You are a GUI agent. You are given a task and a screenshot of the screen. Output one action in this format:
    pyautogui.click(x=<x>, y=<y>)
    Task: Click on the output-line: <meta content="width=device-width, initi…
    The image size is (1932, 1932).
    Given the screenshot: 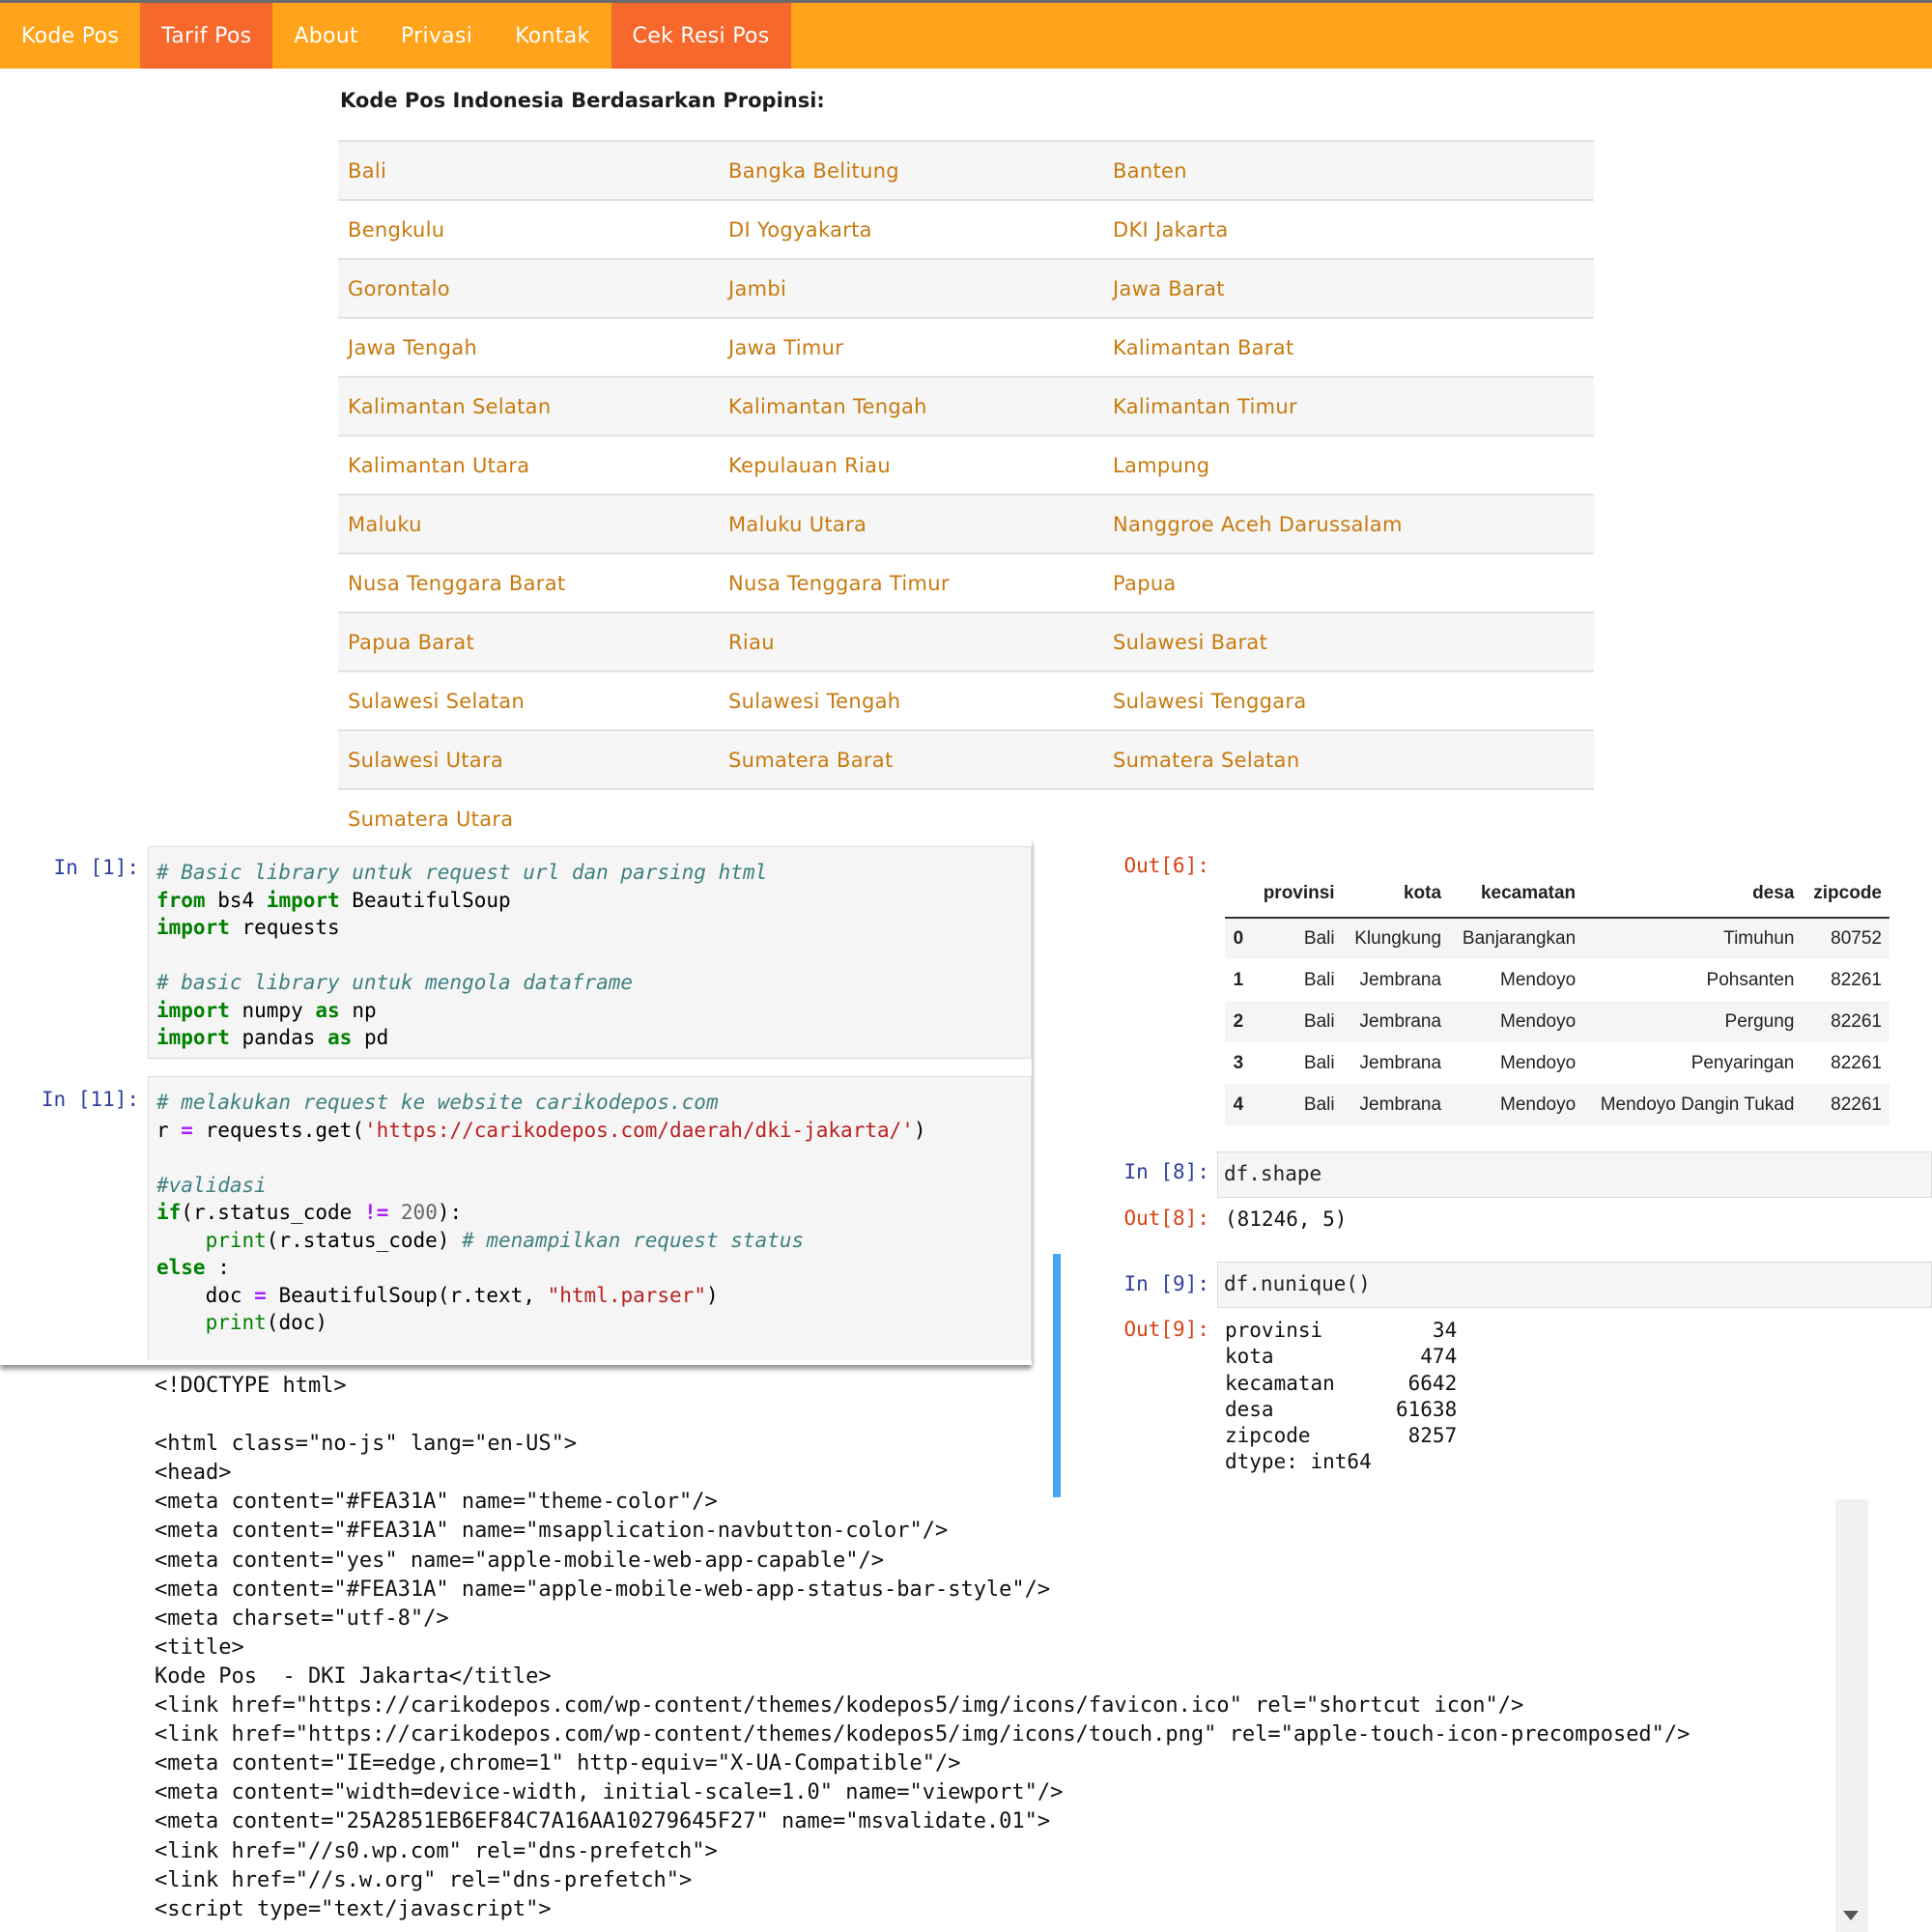 What is the action you would take?
    pyautogui.click(x=609, y=1792)
    